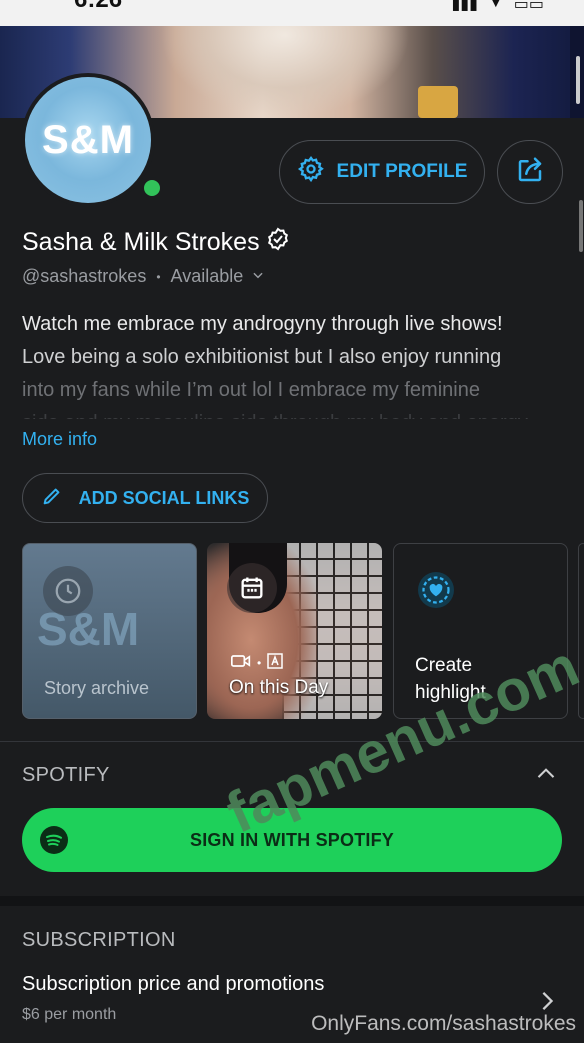  I want to click on media-types: •, so click(257, 662).